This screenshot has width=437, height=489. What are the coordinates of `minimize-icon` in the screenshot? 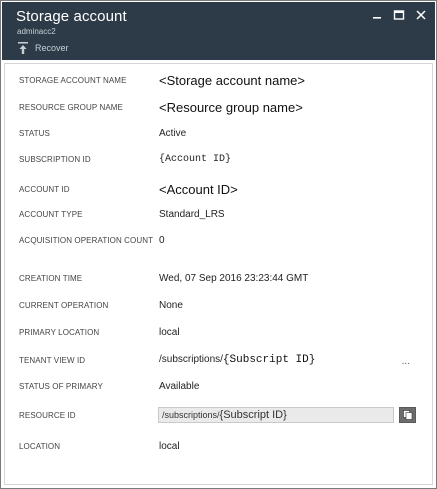 It's located at (377, 15).